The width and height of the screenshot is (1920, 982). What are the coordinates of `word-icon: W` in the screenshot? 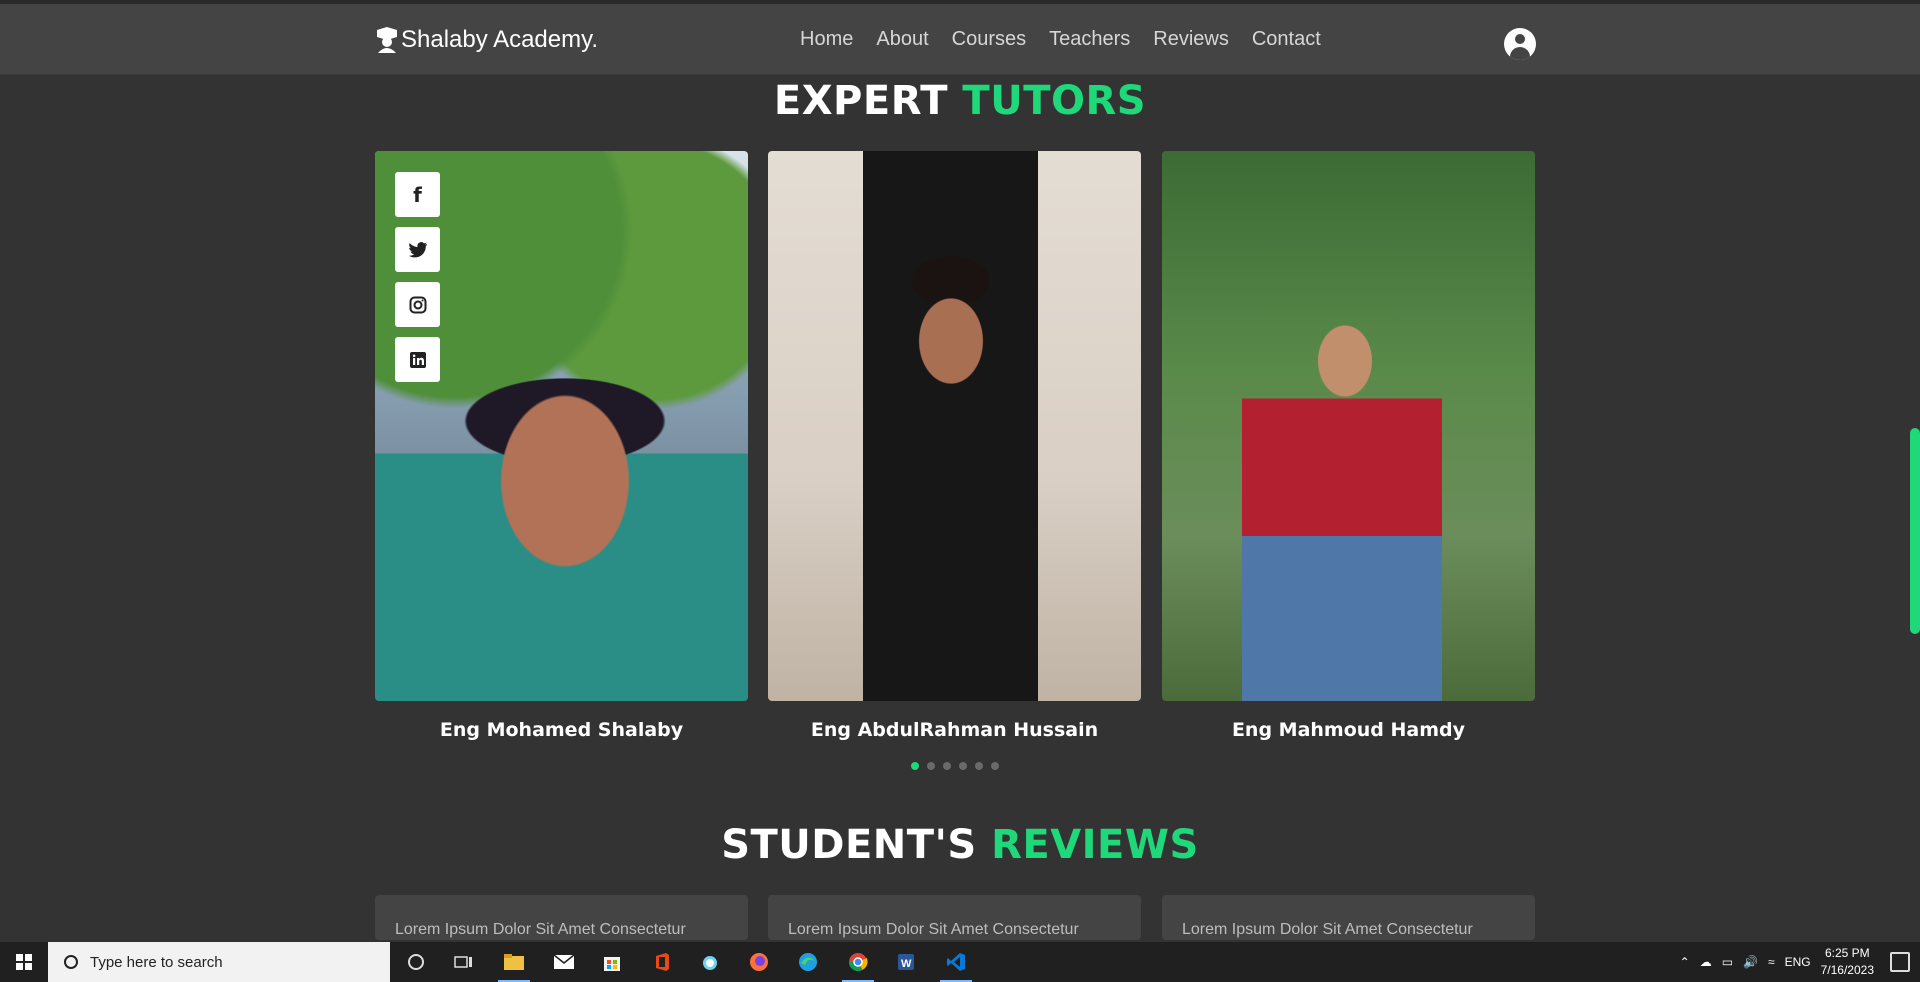 It's located at (906, 962).